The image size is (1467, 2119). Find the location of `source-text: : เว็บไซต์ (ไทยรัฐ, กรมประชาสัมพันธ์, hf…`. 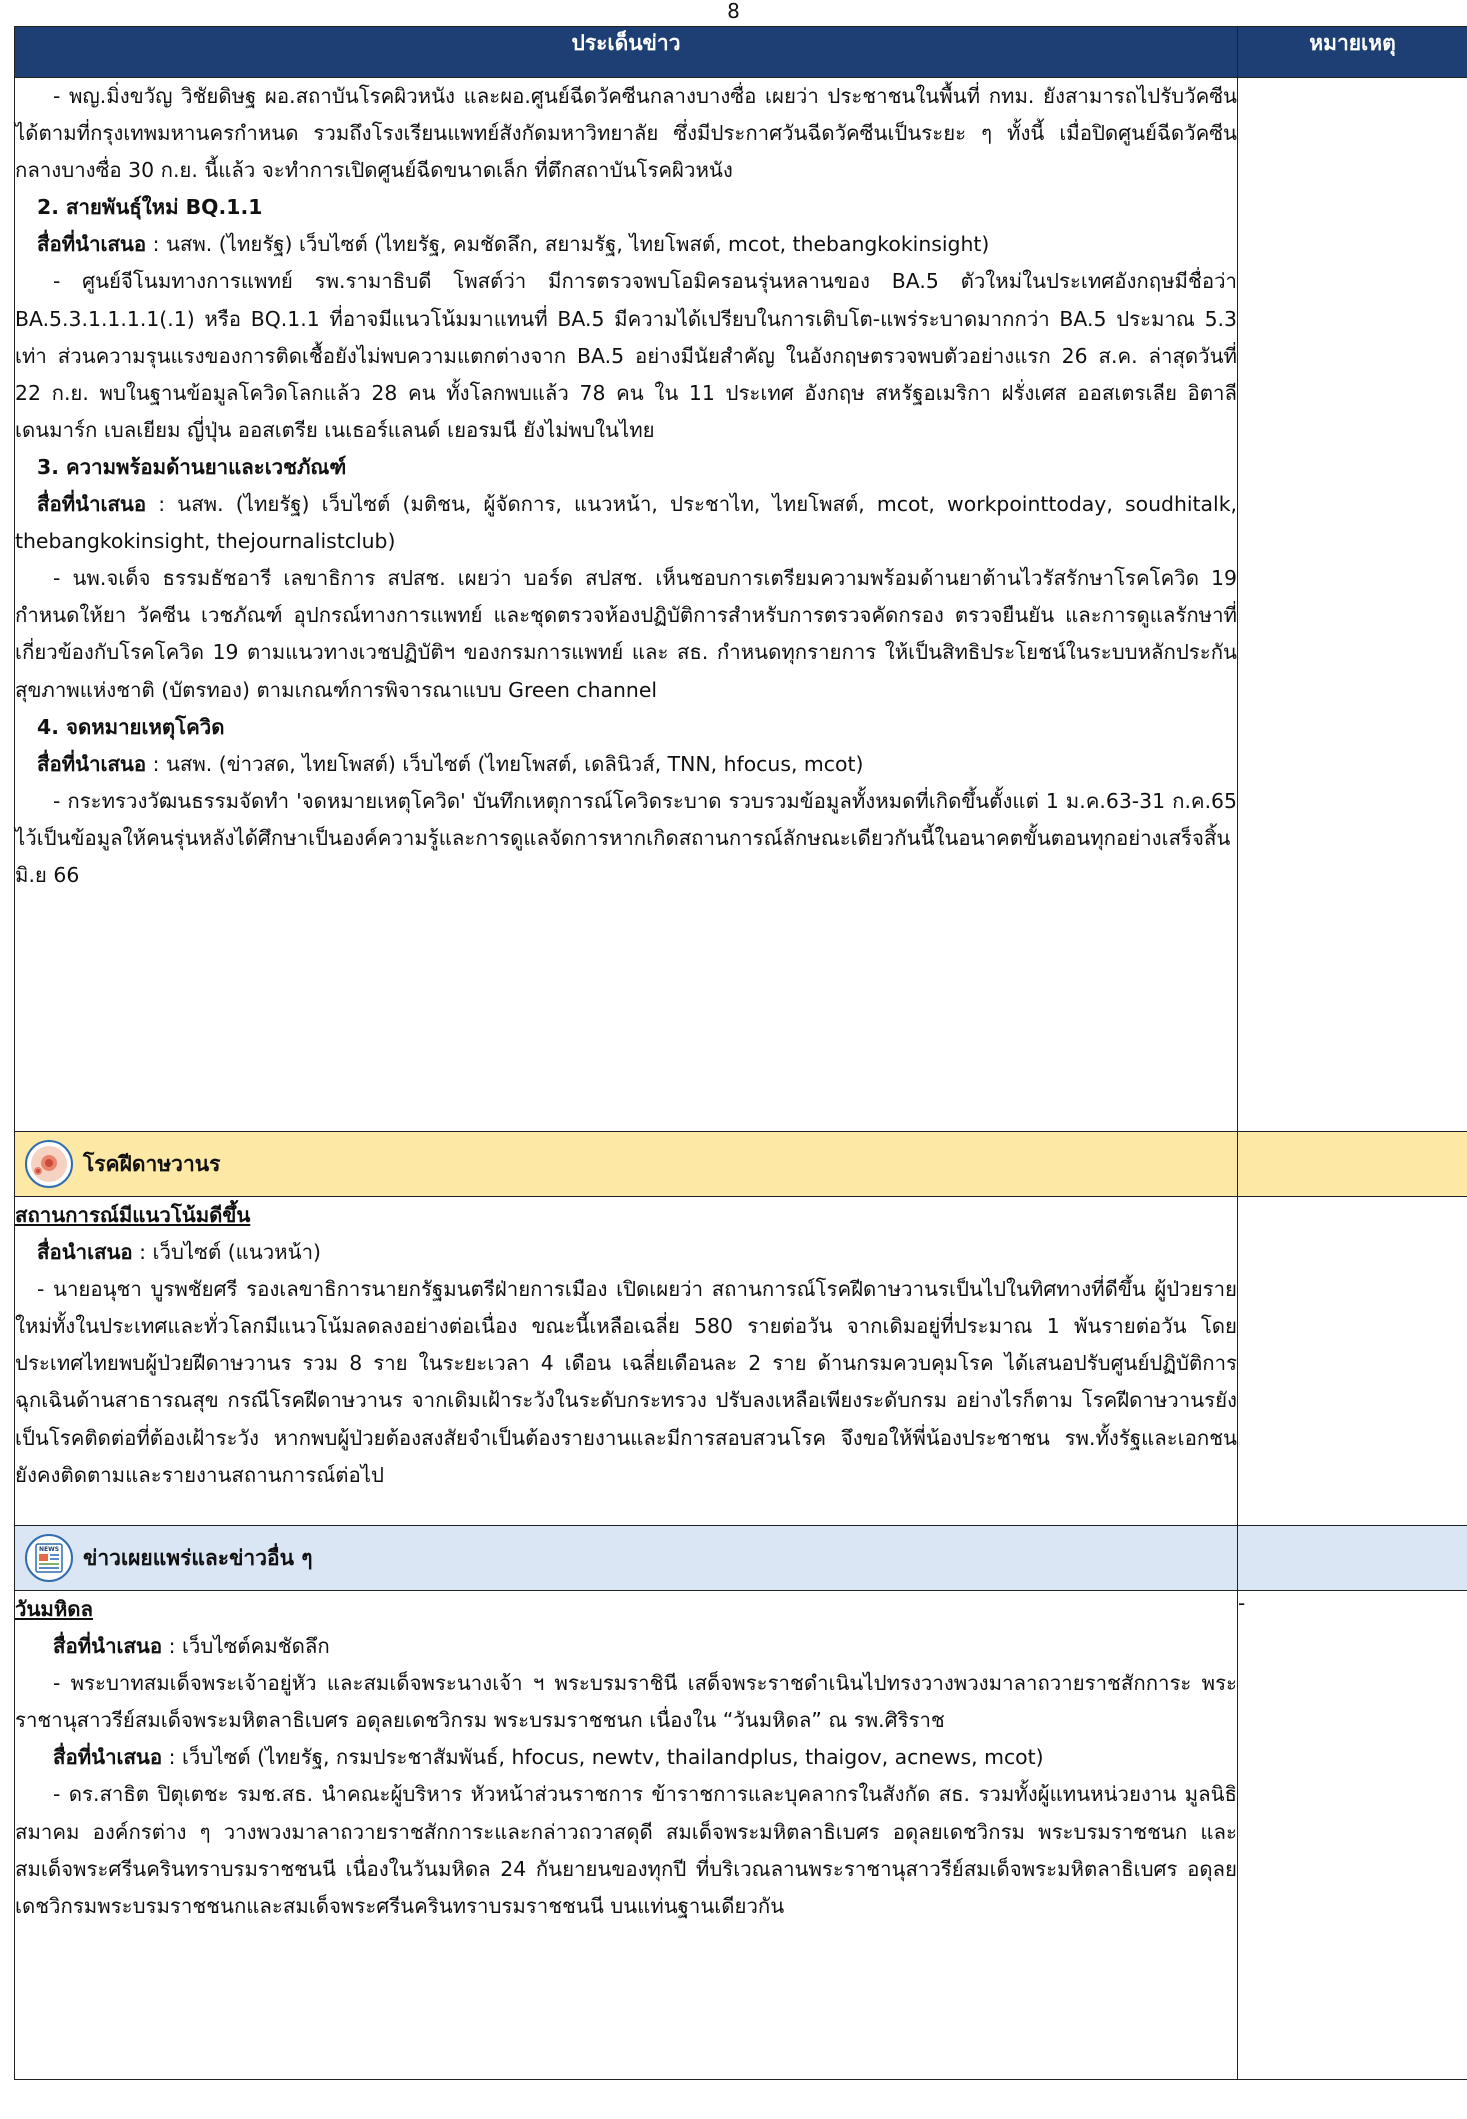

source-text: : เว็บไซต์ (ไทยรัฐ, กรมประชาสัมพันธ์, hf… is located at coordinates (603, 1757).